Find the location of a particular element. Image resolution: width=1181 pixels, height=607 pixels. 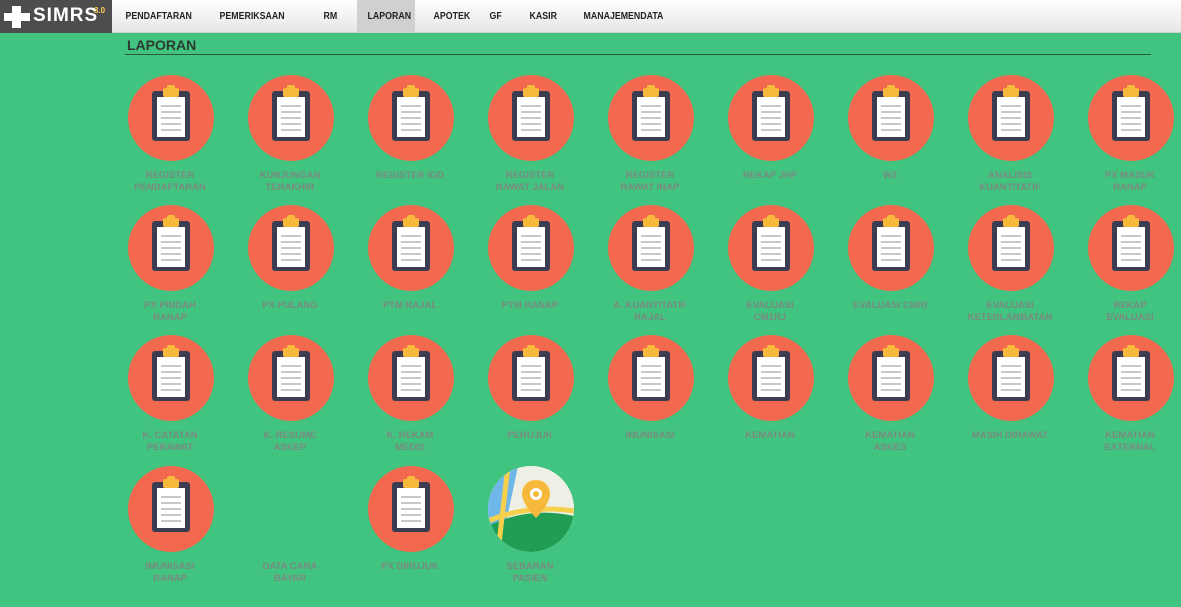

report-tile-k-catatan-perawat: K. CATATAN PERAWAT is located at coordinates (170, 400).